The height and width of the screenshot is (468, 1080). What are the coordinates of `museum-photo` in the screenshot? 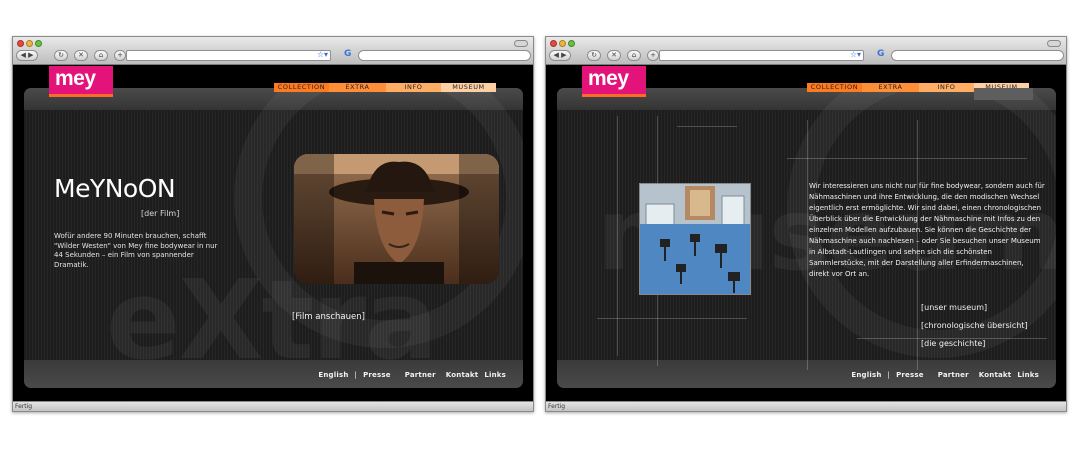 It's located at (695, 239).